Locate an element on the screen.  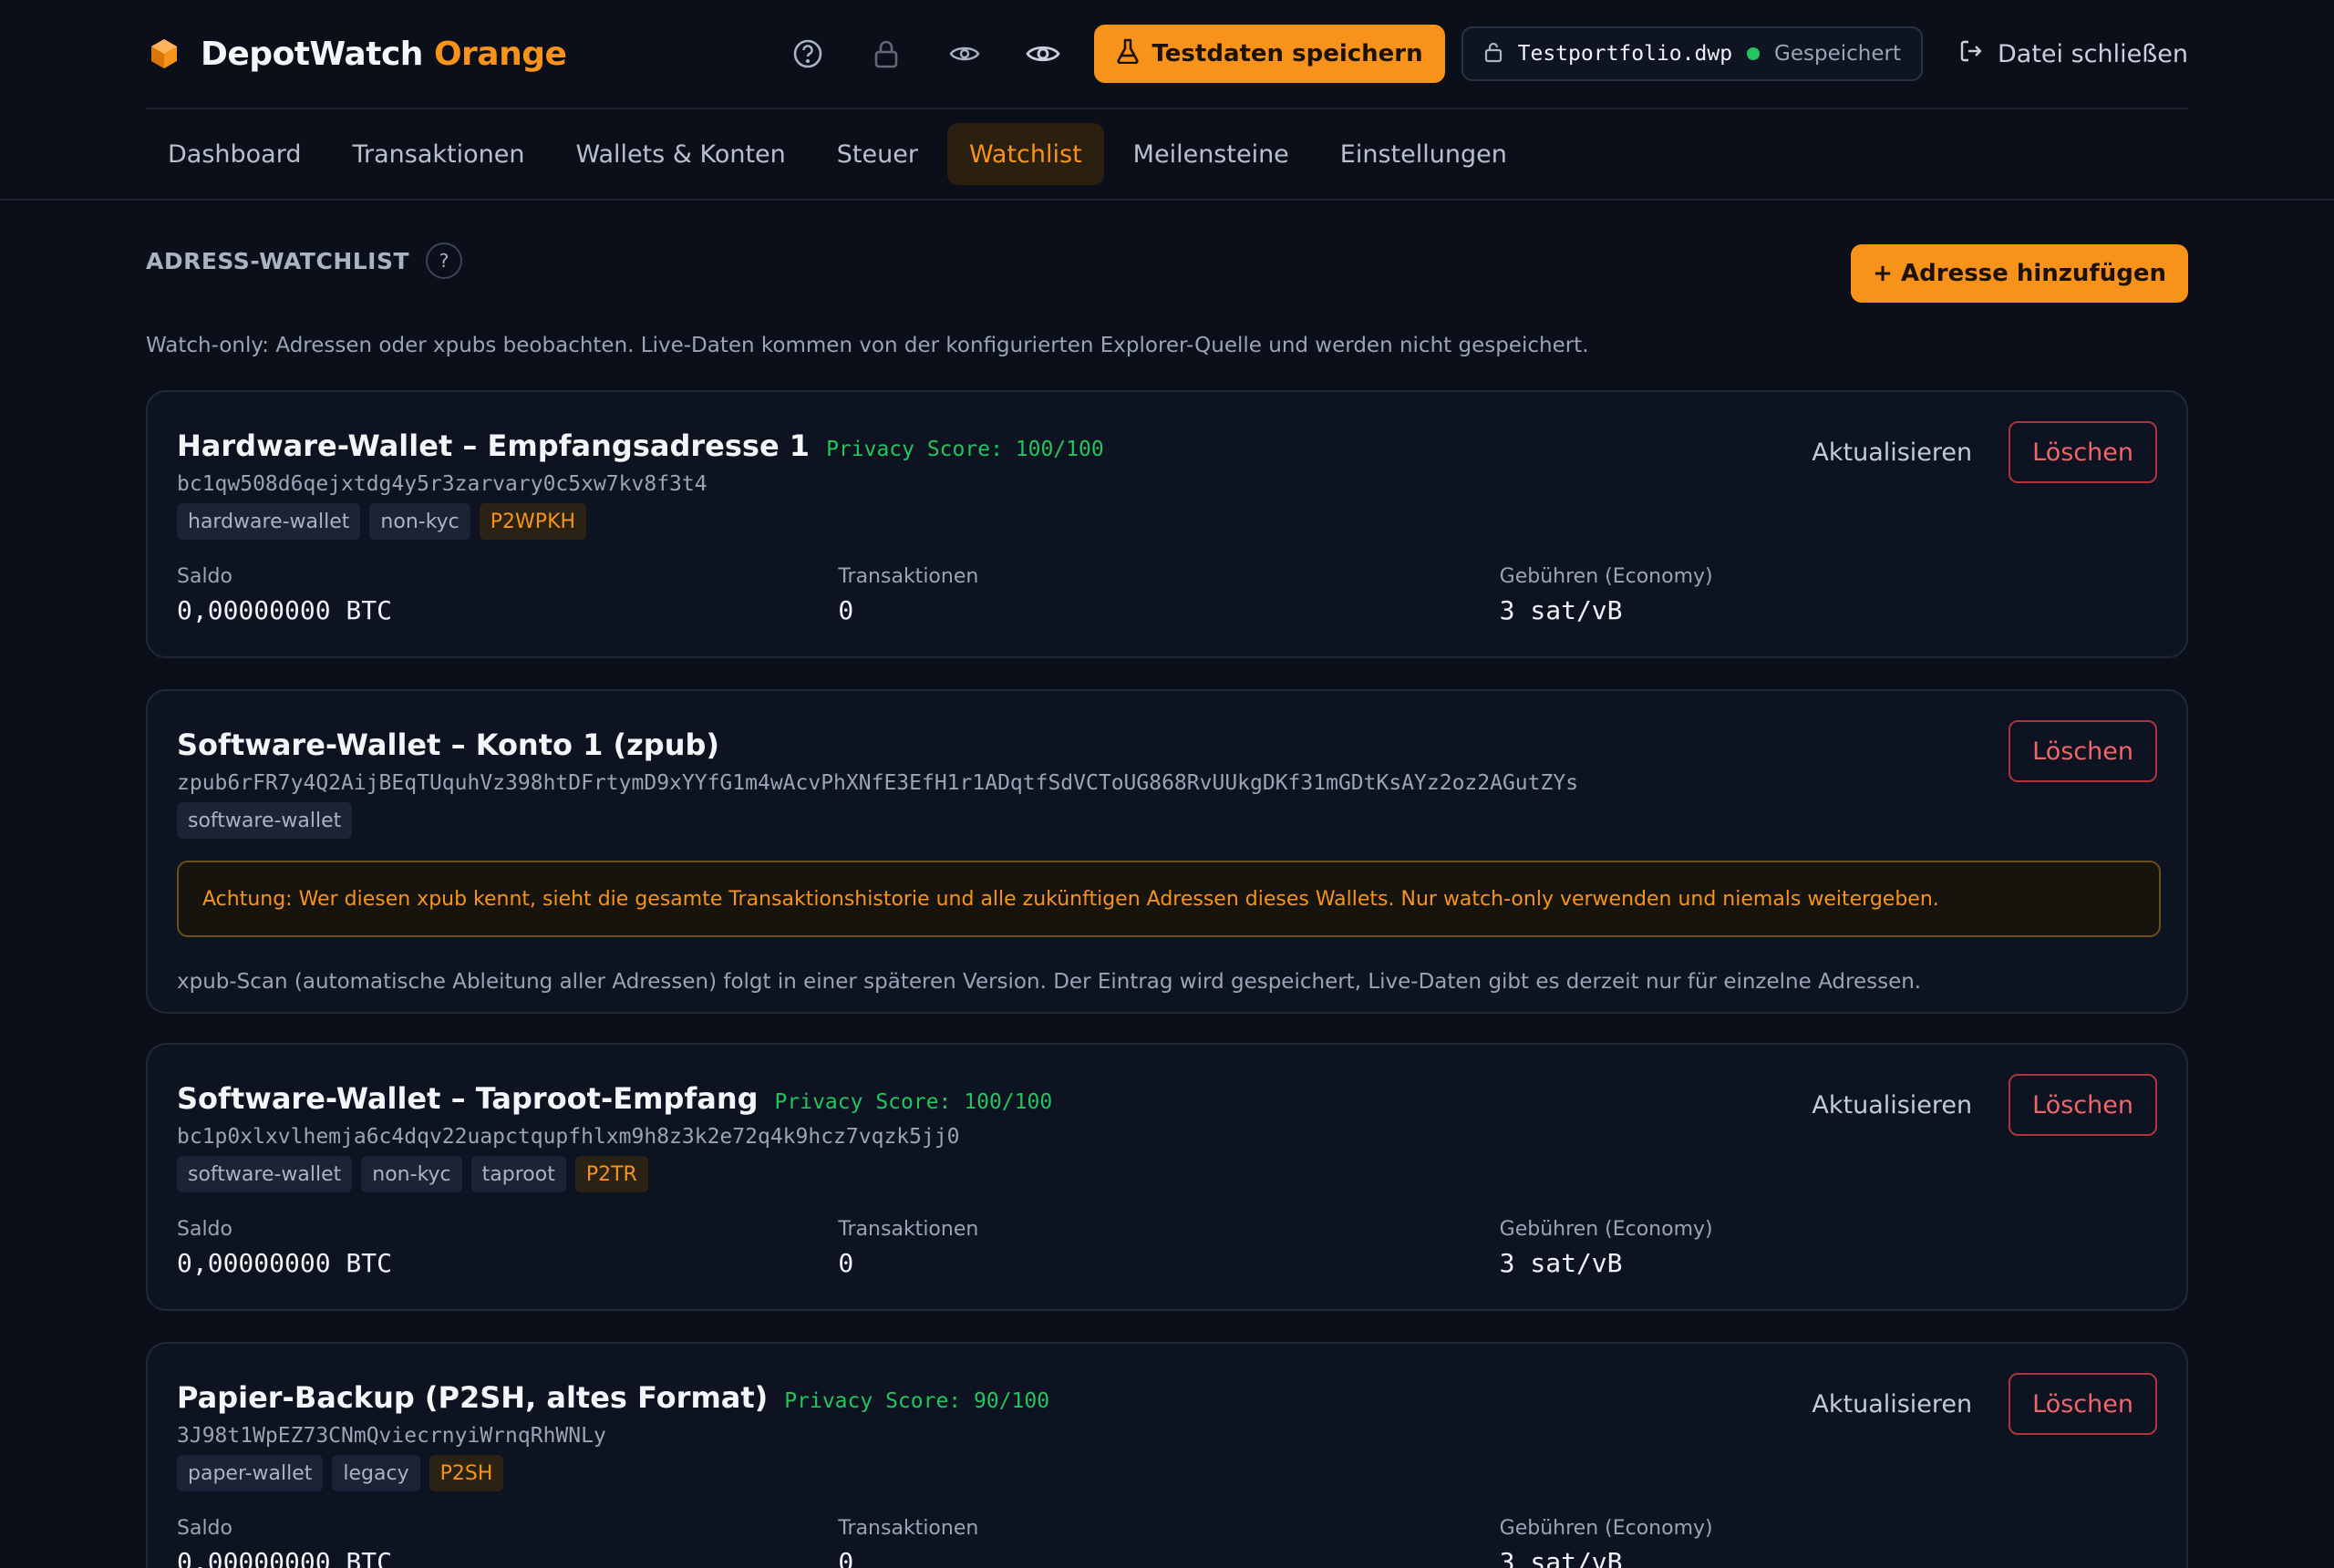
card-title: Papier-Backup (P2SH, altes Format) is located at coordinates (473, 1397).